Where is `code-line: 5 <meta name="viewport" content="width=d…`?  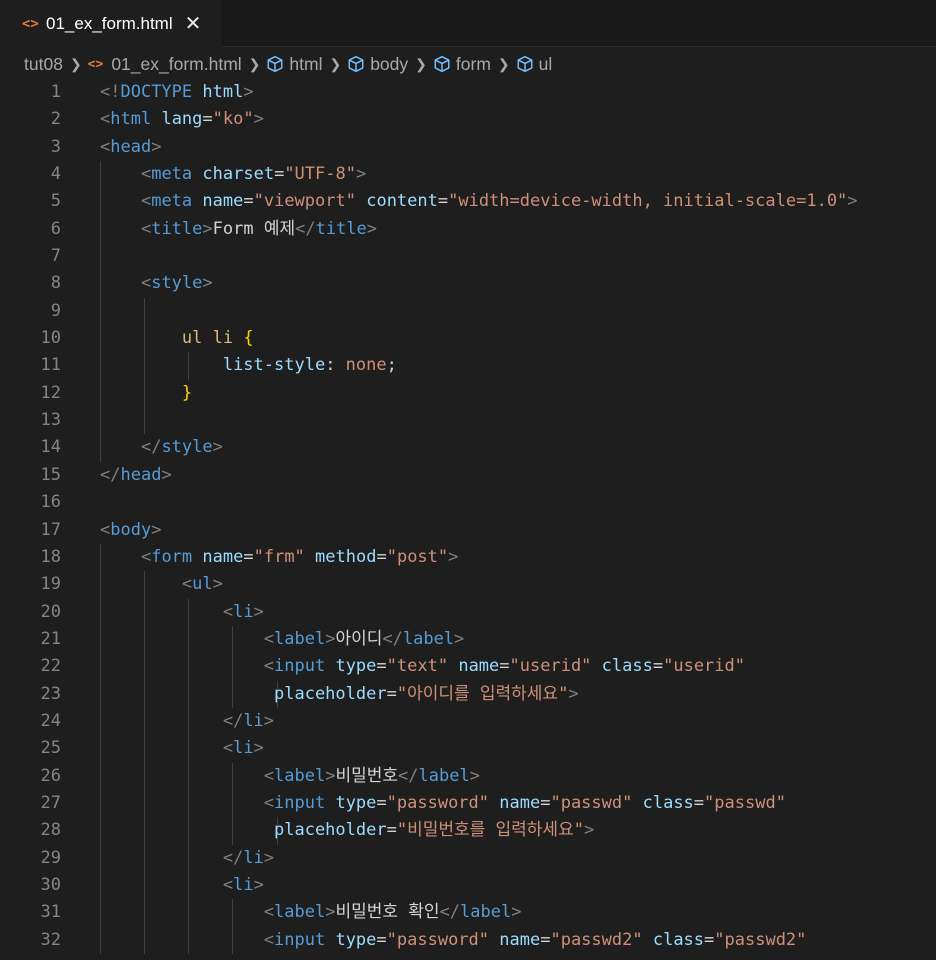 code-line: 5 <meta name="viewport" content="width=d… is located at coordinates (468, 202).